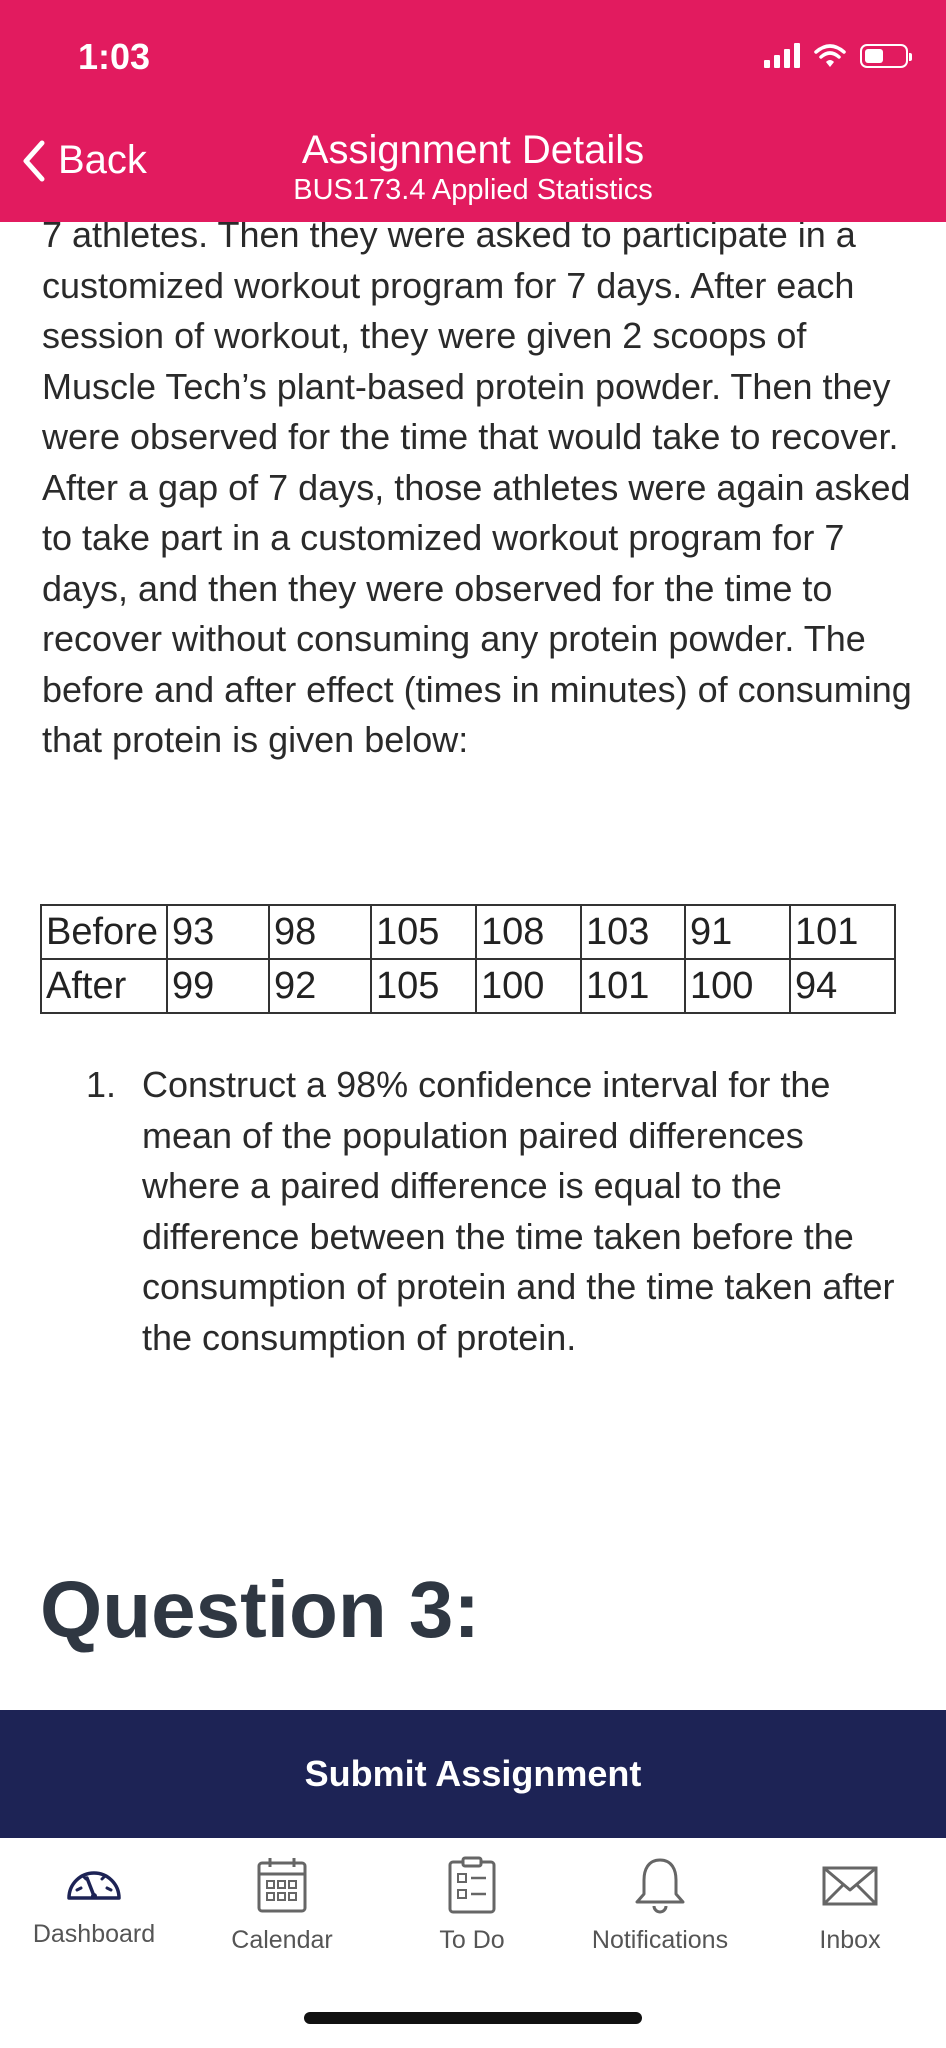 This screenshot has height=2048, width=946. What do you see at coordinates (850, 1940) in the screenshot?
I see `tab-label: Inbox` at bounding box center [850, 1940].